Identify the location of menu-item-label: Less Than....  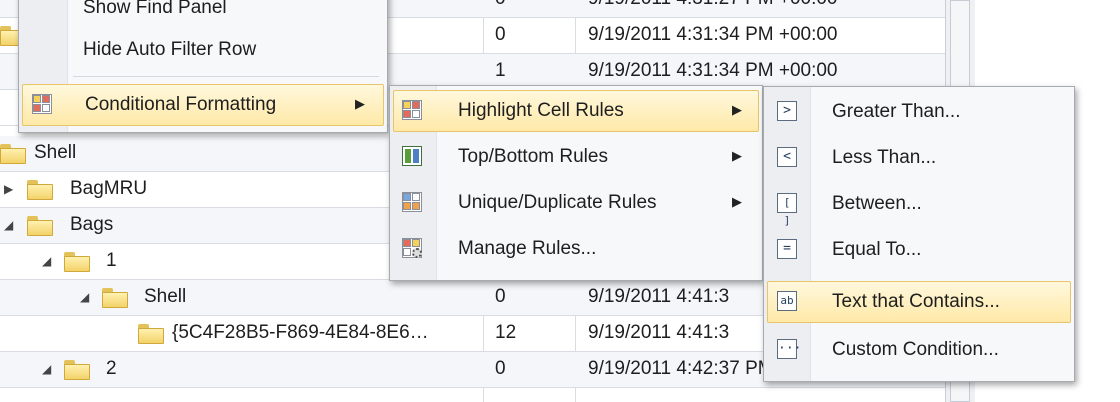
(884, 157).